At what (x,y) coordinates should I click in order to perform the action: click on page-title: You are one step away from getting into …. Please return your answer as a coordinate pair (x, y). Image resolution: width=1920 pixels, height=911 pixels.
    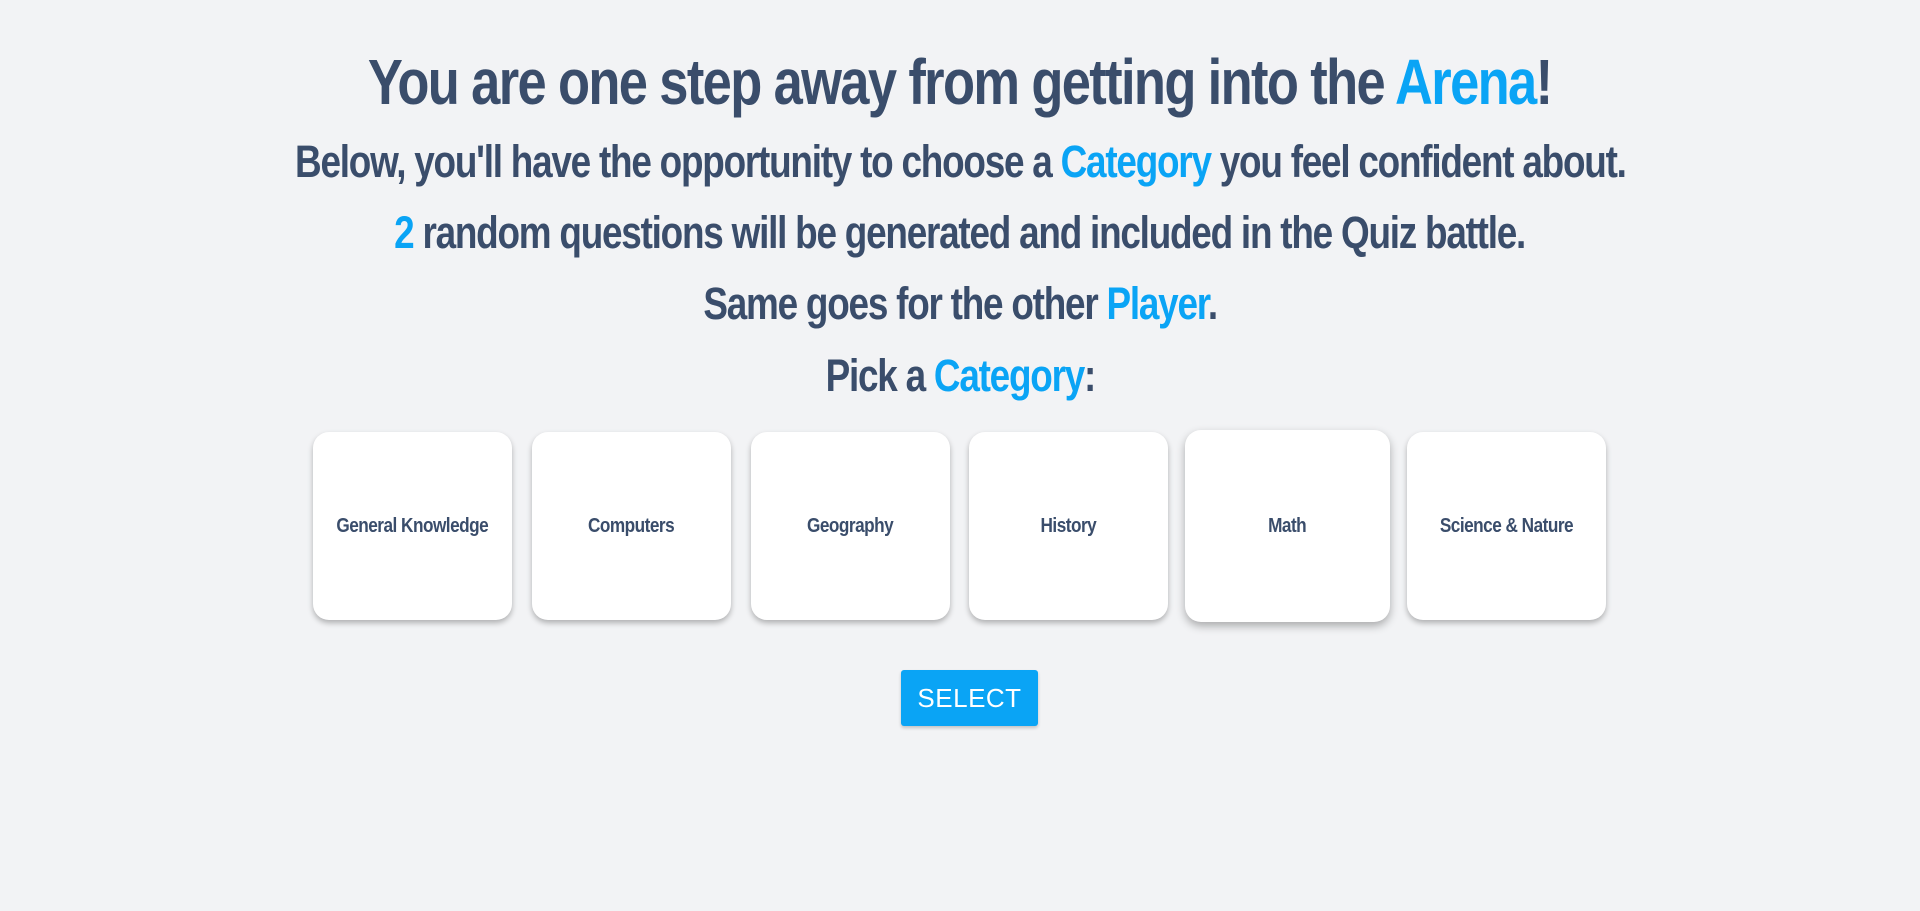
    Looking at the image, I should click on (960, 82).